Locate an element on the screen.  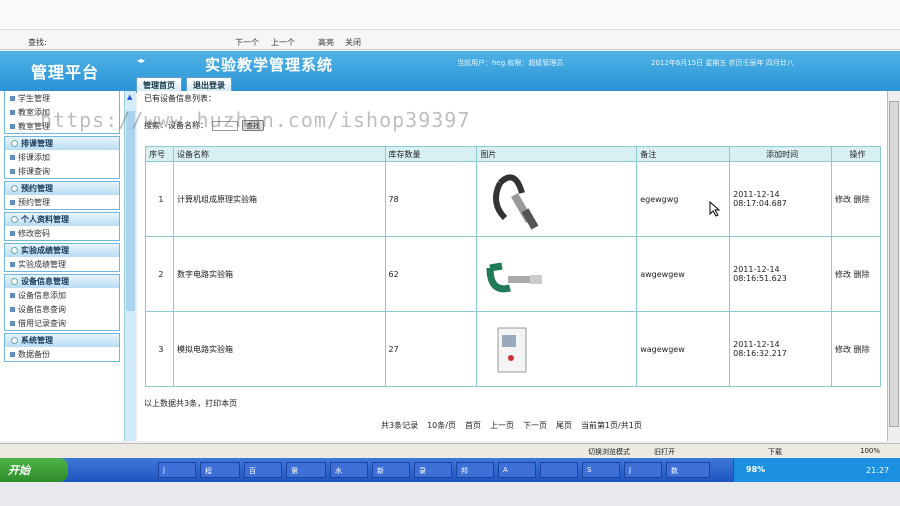
page-scrollbar is located at coordinates (893, 266).